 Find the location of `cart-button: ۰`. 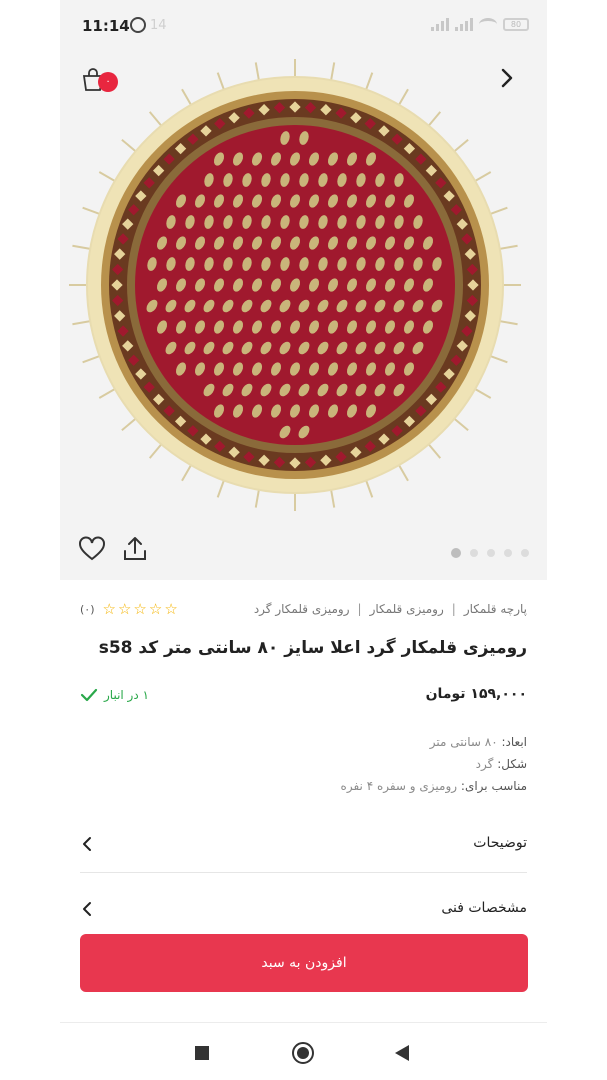

cart-button: ۰ is located at coordinates (99, 82).